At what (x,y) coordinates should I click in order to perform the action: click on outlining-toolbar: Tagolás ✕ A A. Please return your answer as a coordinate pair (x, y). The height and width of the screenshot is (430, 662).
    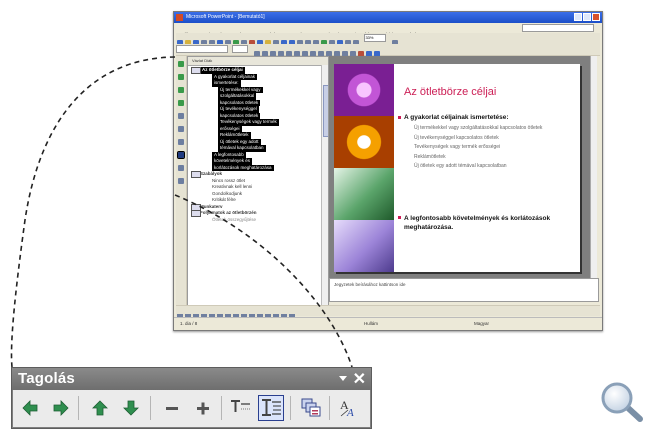
    Looking at the image, I should click on (191, 398).